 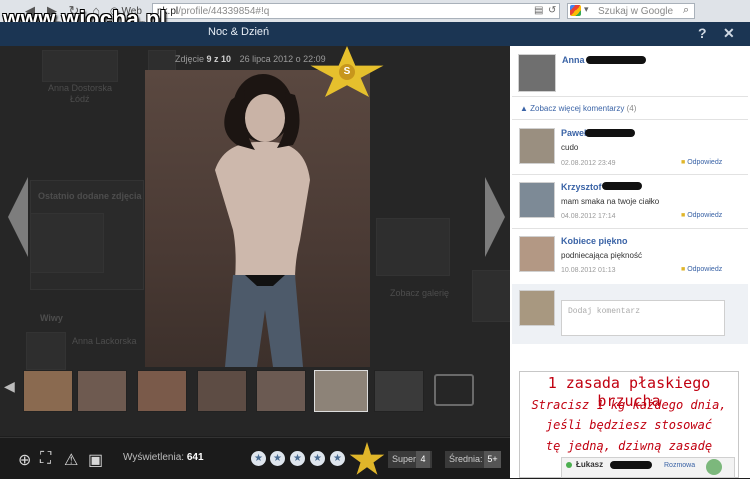 I want to click on report-icon: ⚠, so click(x=71, y=460).